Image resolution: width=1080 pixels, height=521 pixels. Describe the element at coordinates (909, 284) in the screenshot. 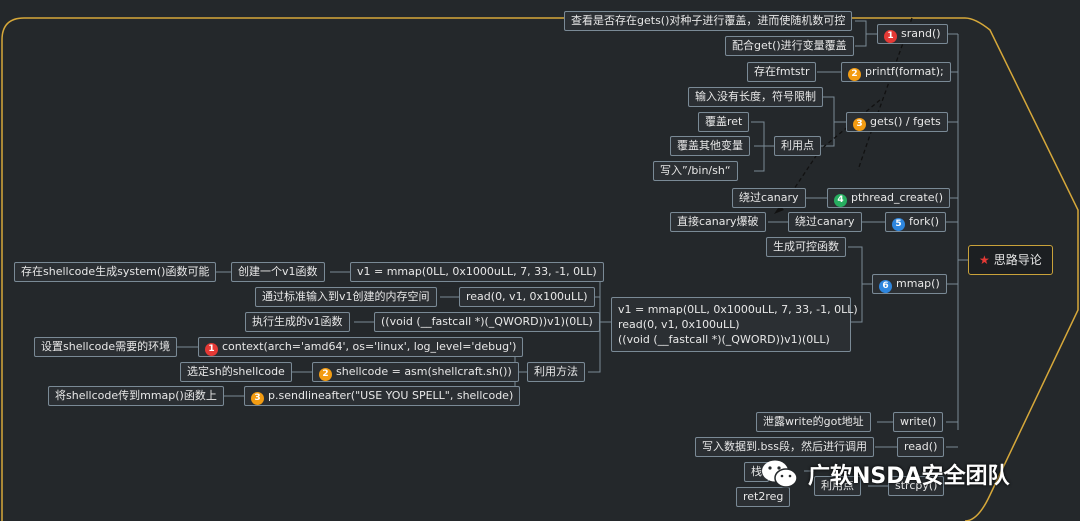

I see `branch-mmap: 6 mmap()` at that location.